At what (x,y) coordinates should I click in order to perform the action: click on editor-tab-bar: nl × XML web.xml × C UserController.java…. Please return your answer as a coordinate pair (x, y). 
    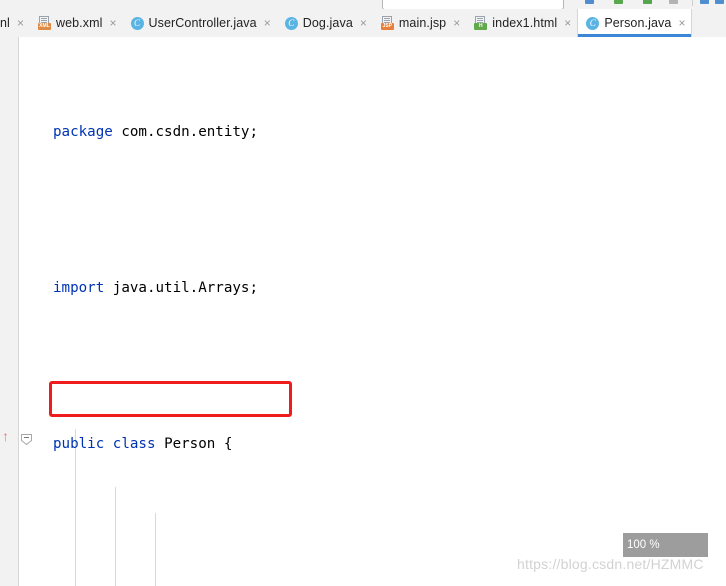
    Looking at the image, I should click on (363, 23).